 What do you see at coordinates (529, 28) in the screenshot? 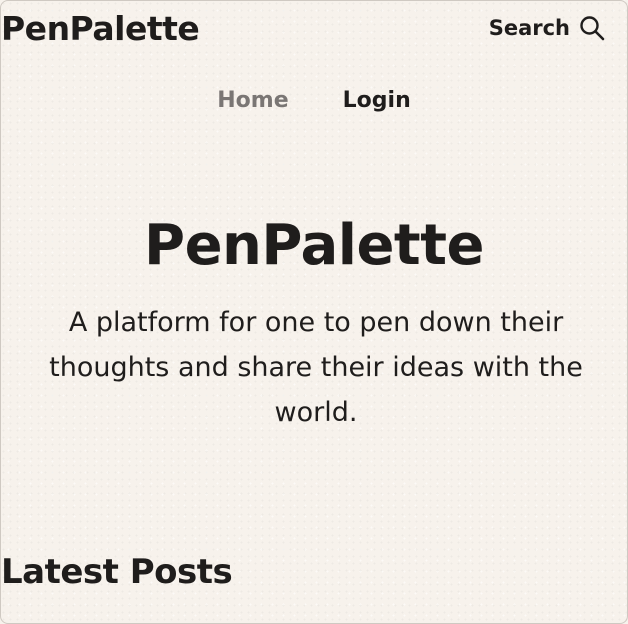
I see `search-label: Search` at bounding box center [529, 28].